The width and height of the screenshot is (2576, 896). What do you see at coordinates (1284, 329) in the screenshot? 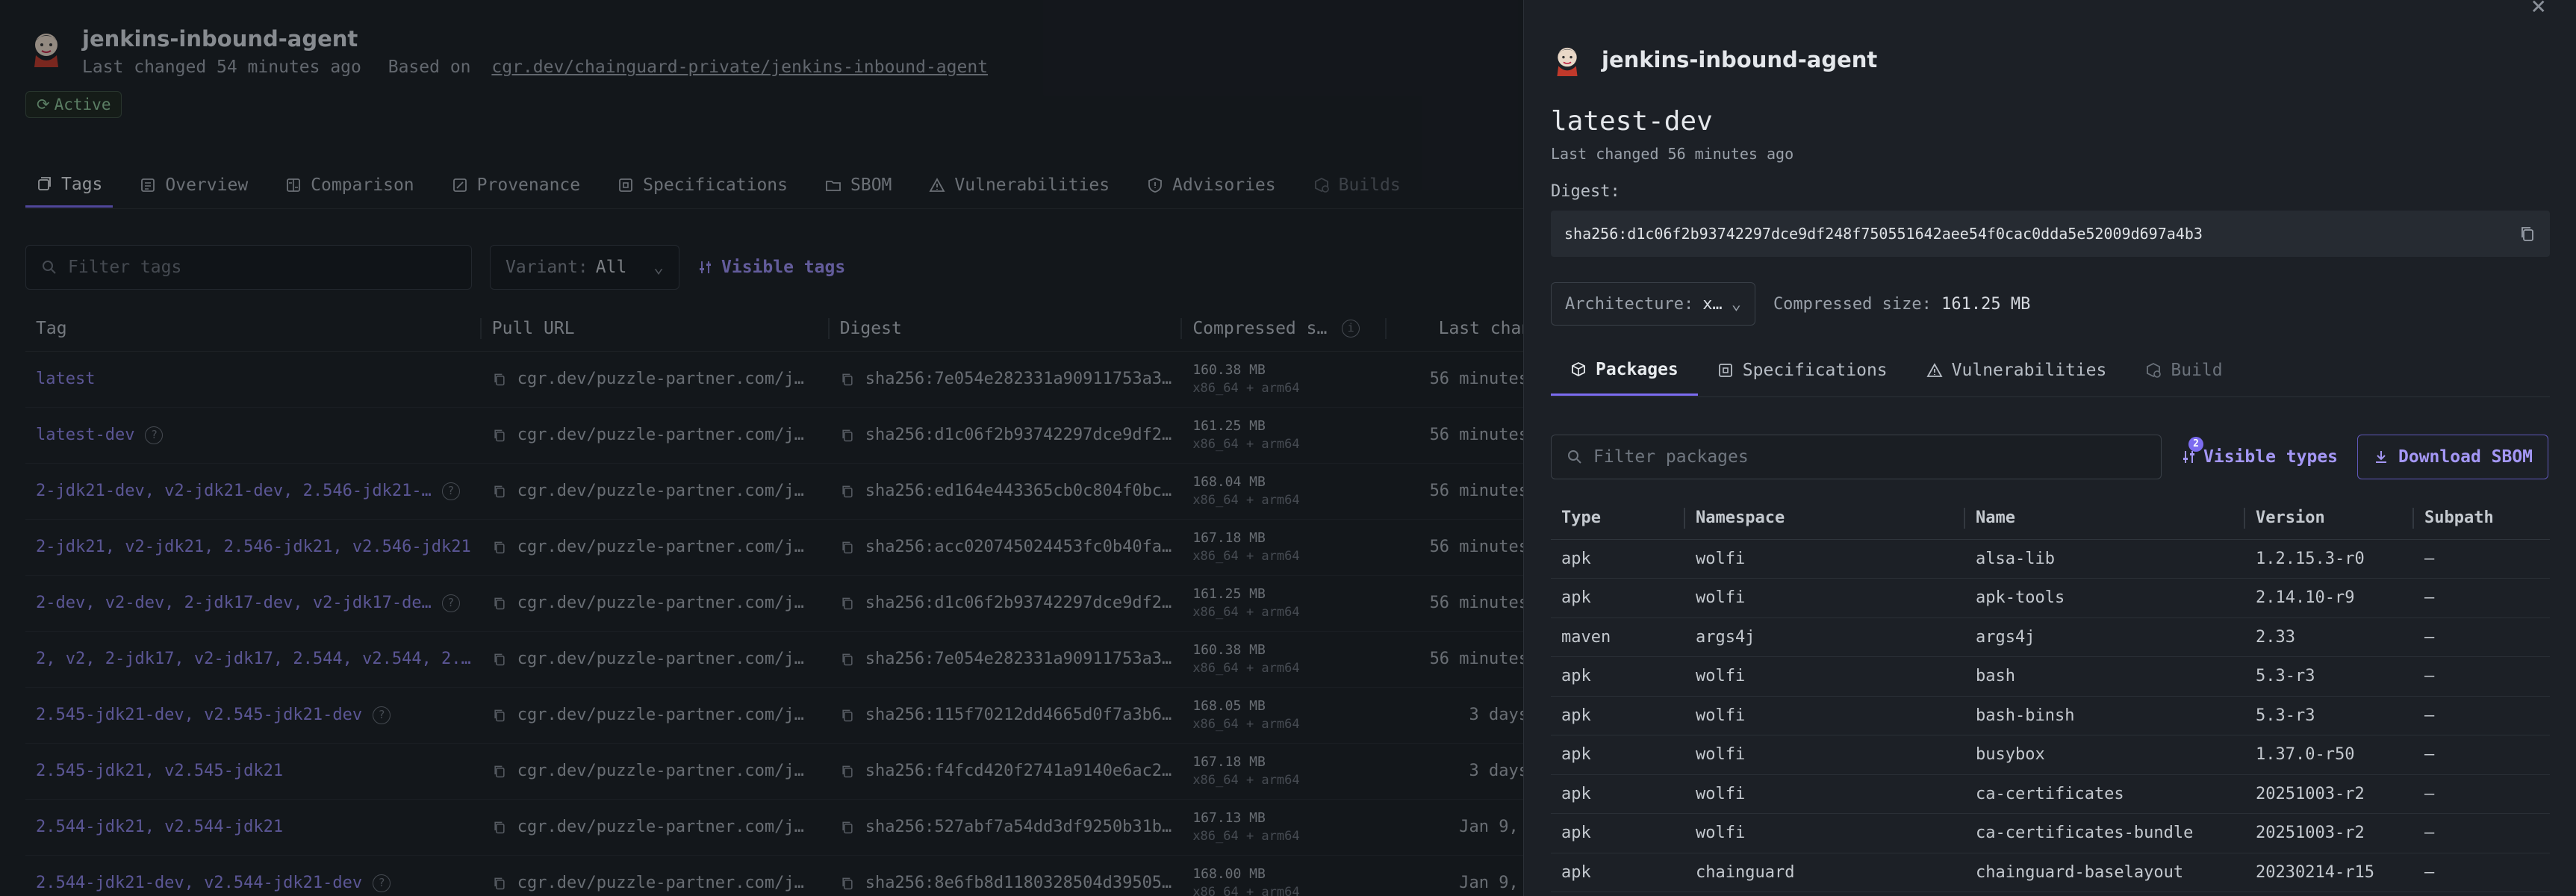
I see `column-header-compressed-size: Compressed s… i` at bounding box center [1284, 329].